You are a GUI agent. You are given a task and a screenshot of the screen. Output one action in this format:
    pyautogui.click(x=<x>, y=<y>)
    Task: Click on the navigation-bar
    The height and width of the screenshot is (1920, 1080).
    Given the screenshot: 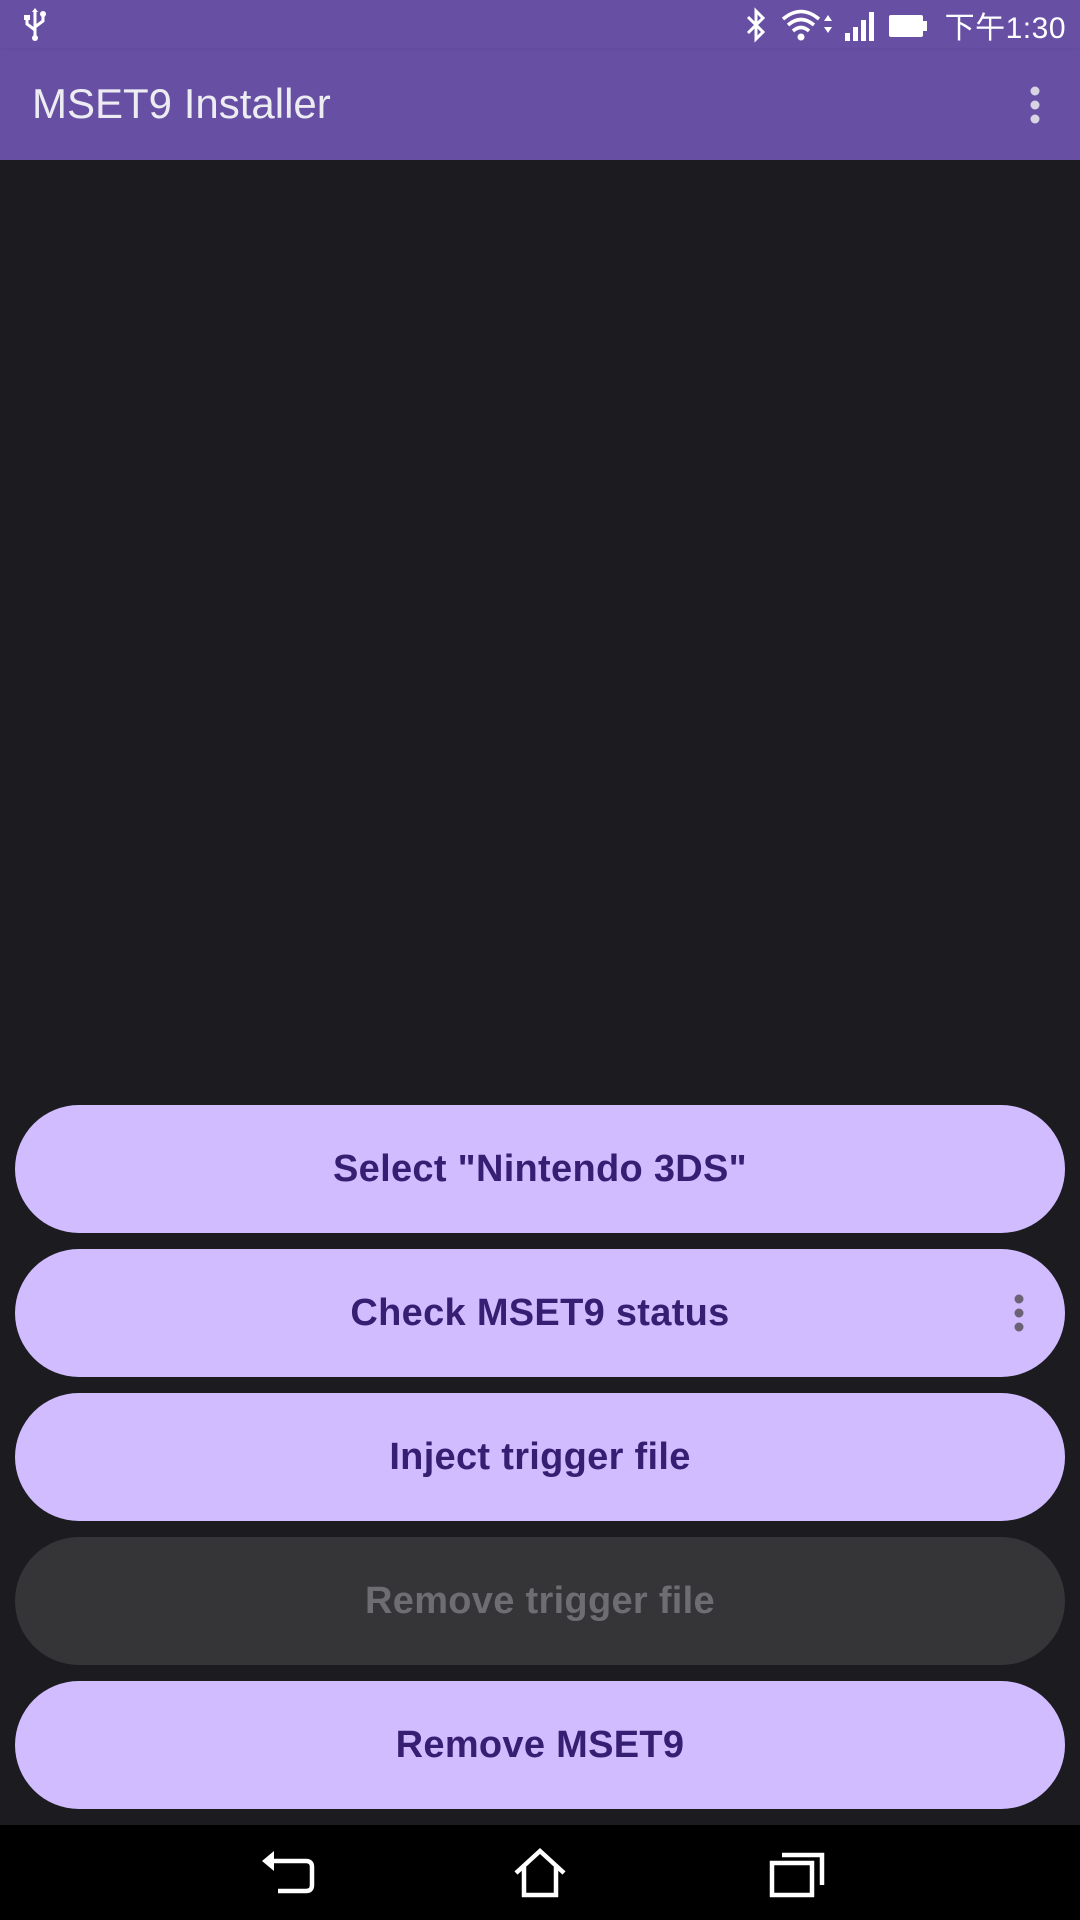 What is the action you would take?
    pyautogui.click(x=540, y=1872)
    